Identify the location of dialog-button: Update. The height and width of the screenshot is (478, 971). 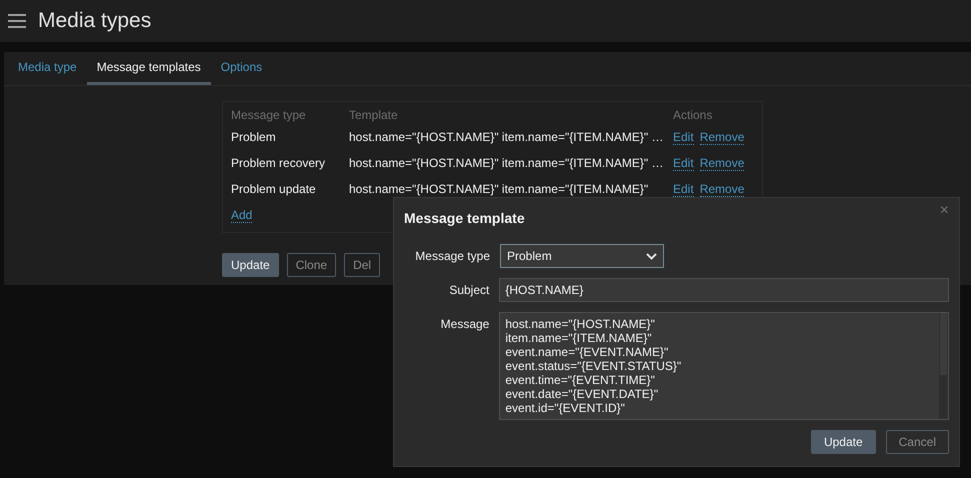
(843, 442).